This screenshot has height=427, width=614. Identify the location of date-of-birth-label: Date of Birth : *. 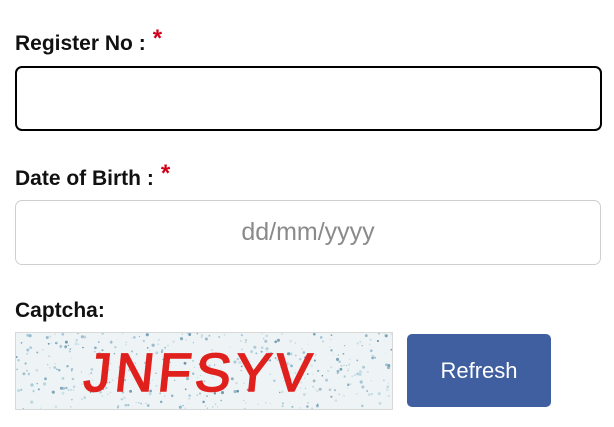
(92, 176).